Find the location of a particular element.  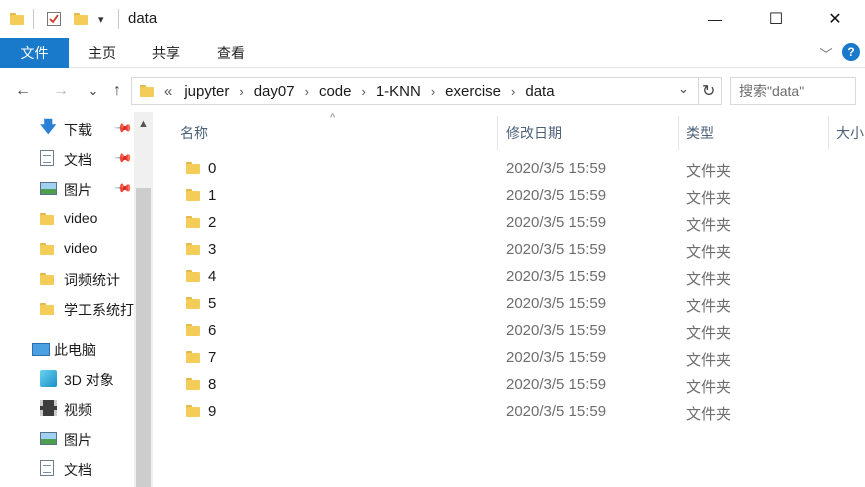

breadcrumb-item: 1-KNN is located at coordinates (398, 91).